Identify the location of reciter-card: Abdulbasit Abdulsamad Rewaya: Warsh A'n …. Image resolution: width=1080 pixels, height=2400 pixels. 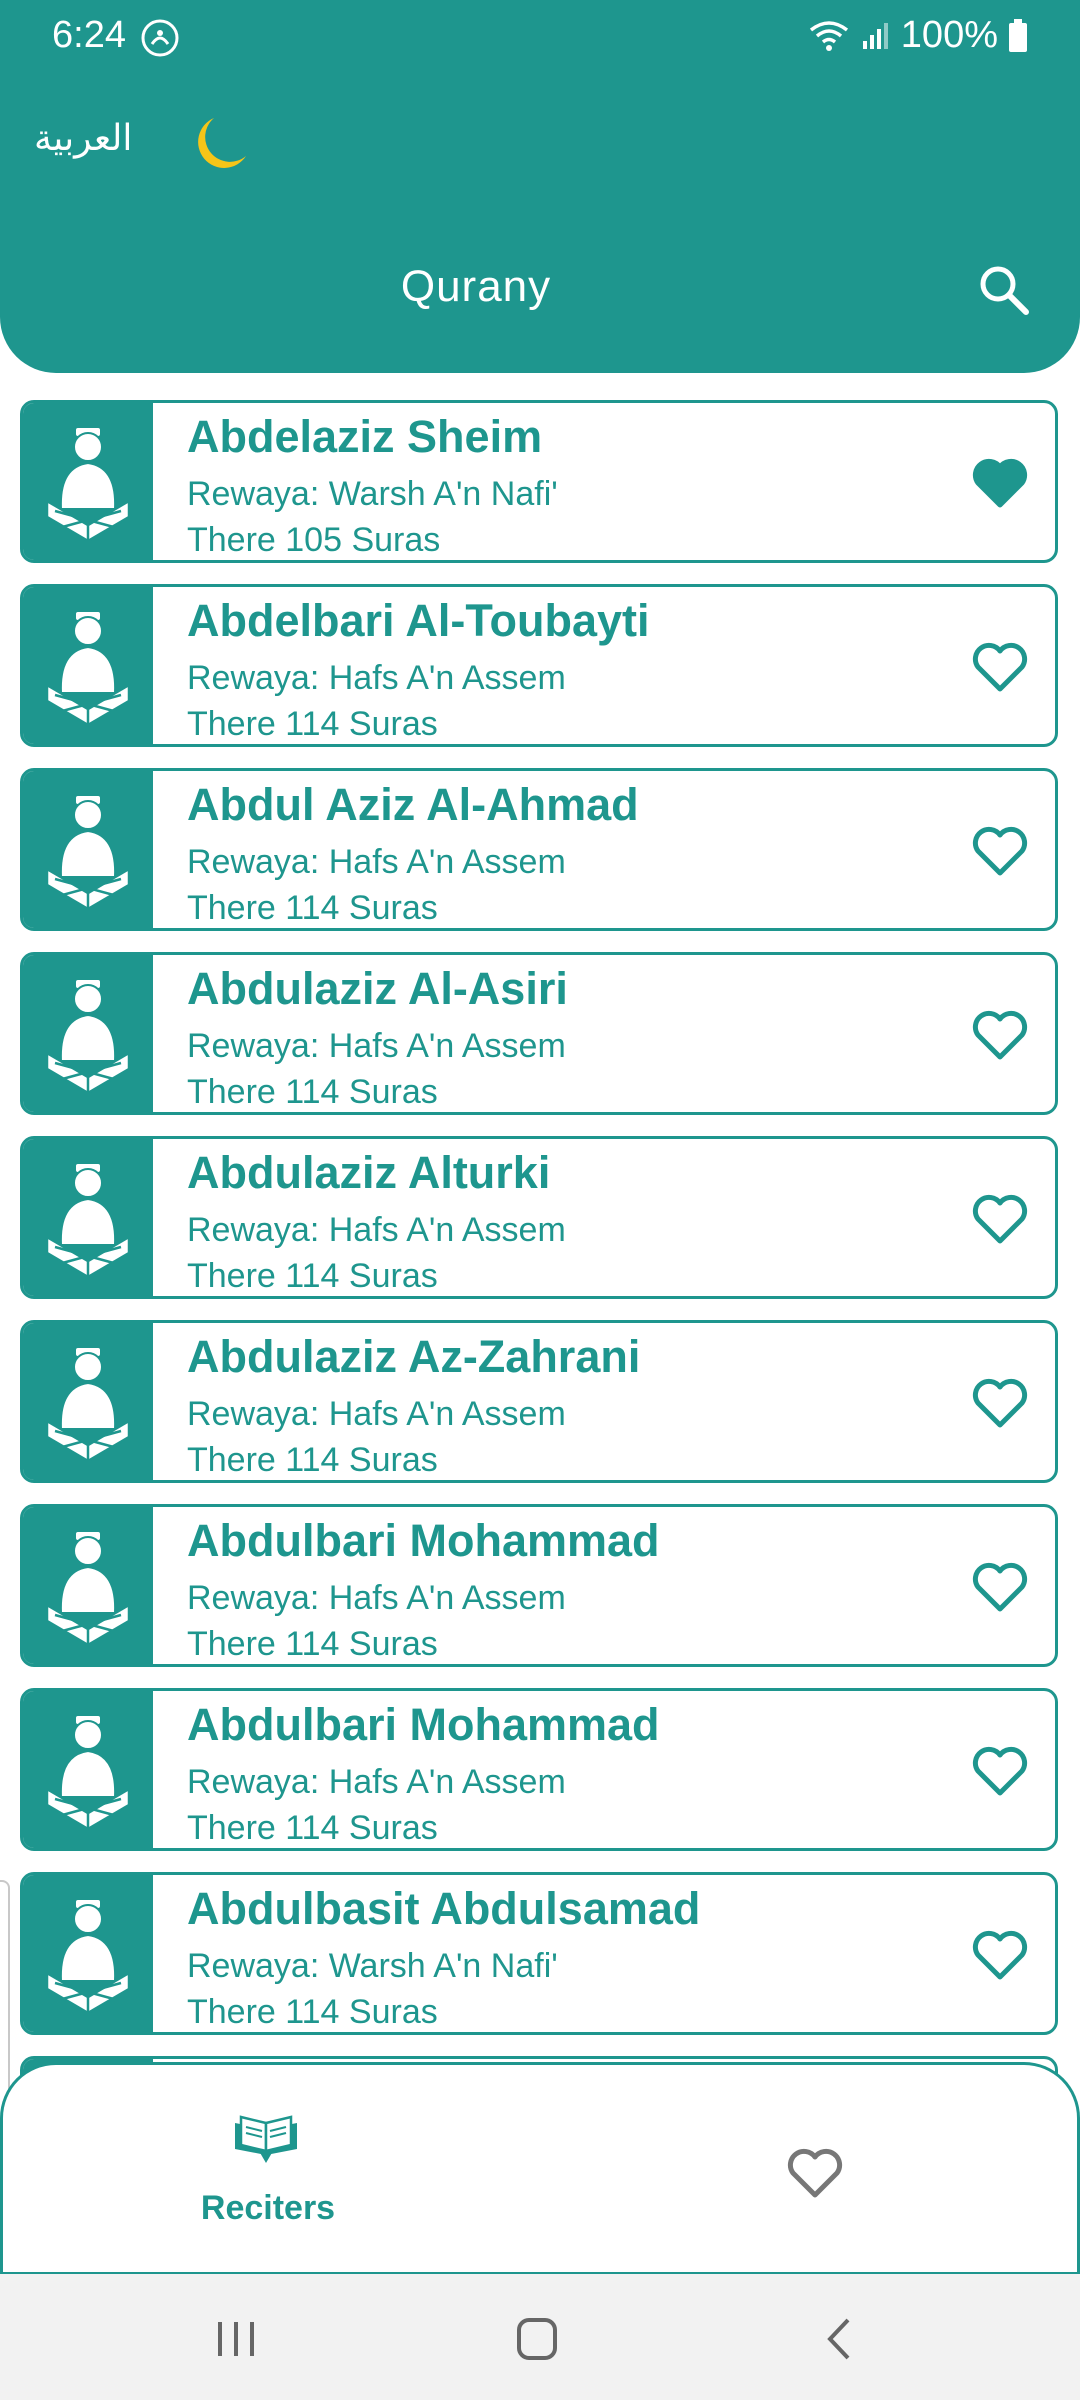
(539, 1953).